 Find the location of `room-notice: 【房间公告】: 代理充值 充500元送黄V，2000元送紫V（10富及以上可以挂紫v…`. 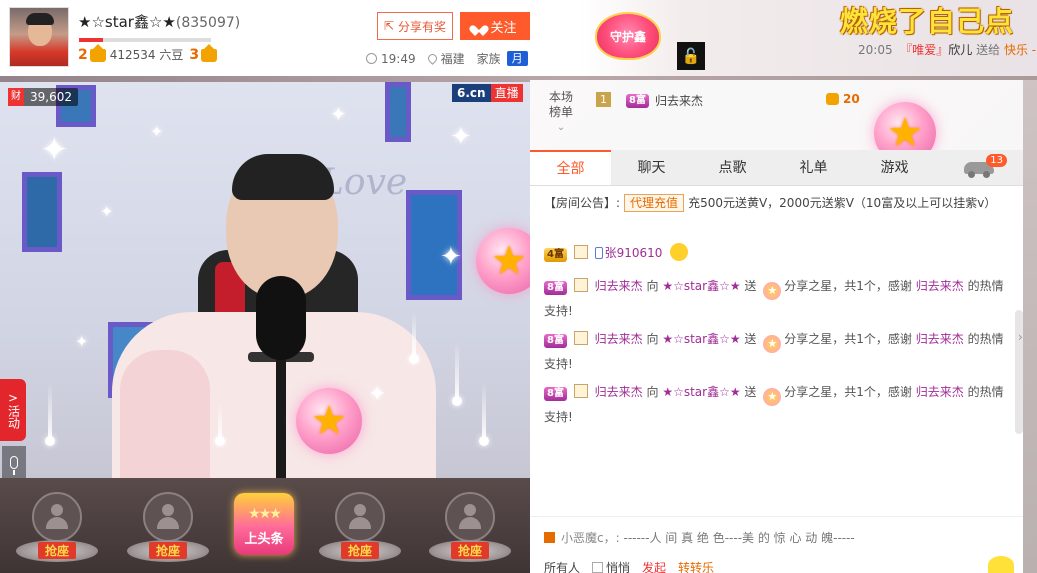

room-notice: 【房间公告】: 代理充值 充500元送黄V，2000元送紫V（10富及以上可以挂紫v… is located at coordinates (779, 203).